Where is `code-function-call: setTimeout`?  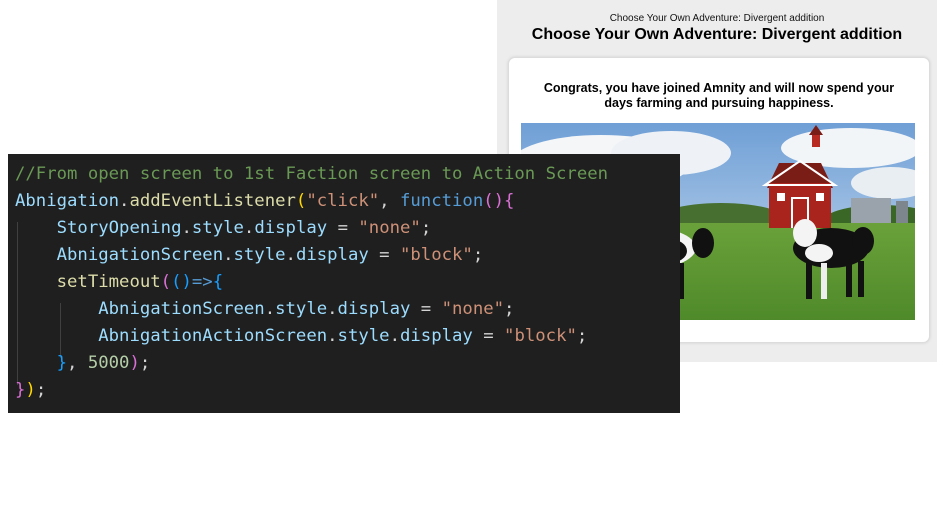
code-function-call: setTimeout is located at coordinates (108, 282).